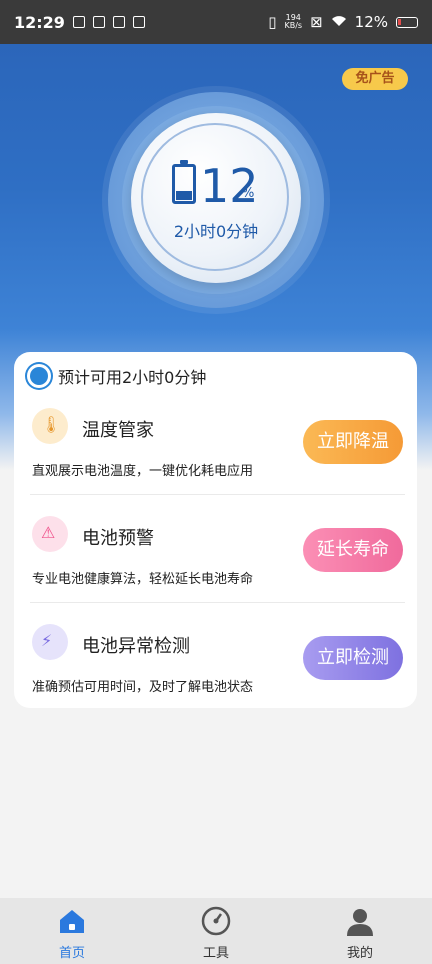 This screenshot has height=964, width=432. Describe the element at coordinates (272, 22) in the screenshot. I see `vibrate-icon: ▯` at that location.